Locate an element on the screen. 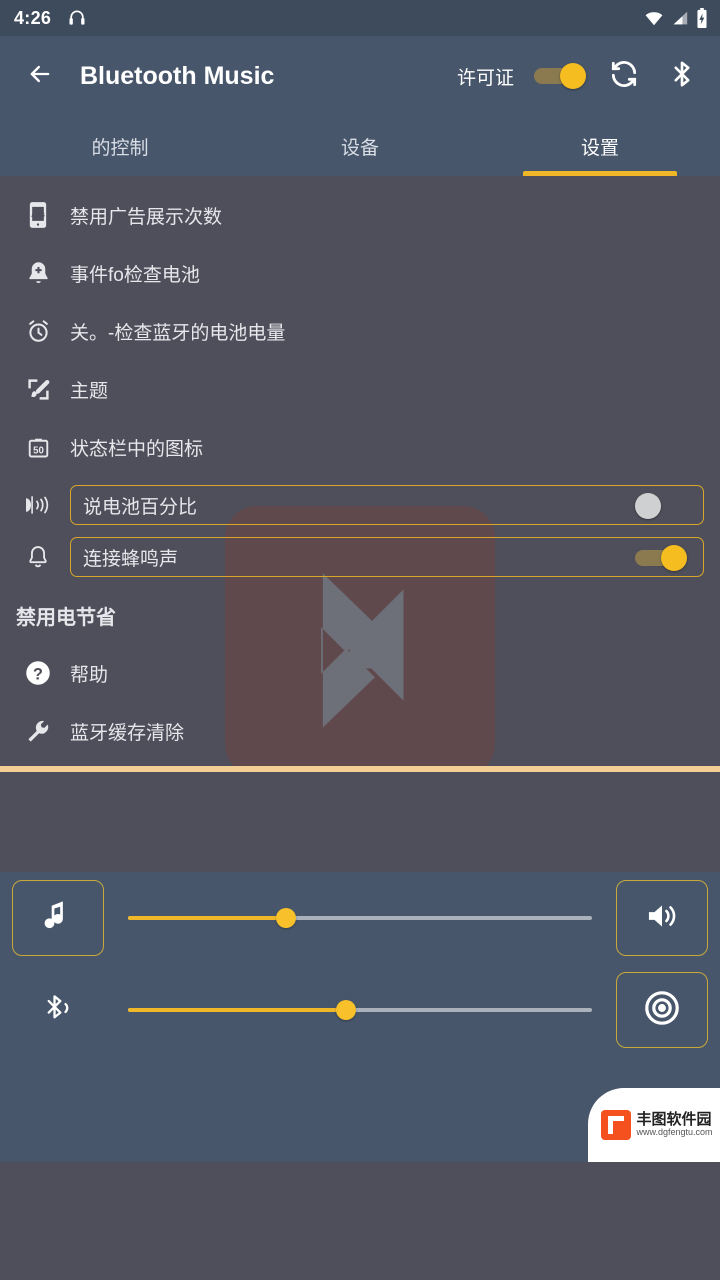 Image resolution: width=720 pixels, height=1280 pixels. headset-icon is located at coordinates (77, 18).